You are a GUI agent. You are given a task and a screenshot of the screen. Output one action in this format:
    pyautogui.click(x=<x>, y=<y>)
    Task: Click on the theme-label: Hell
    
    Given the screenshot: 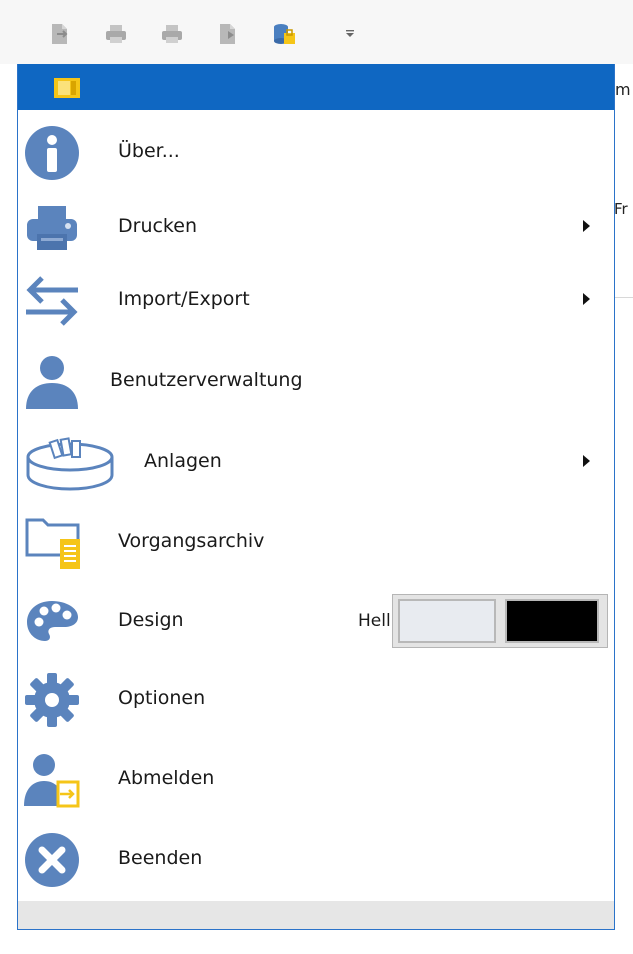 What is the action you would take?
    pyautogui.click(x=374, y=621)
    